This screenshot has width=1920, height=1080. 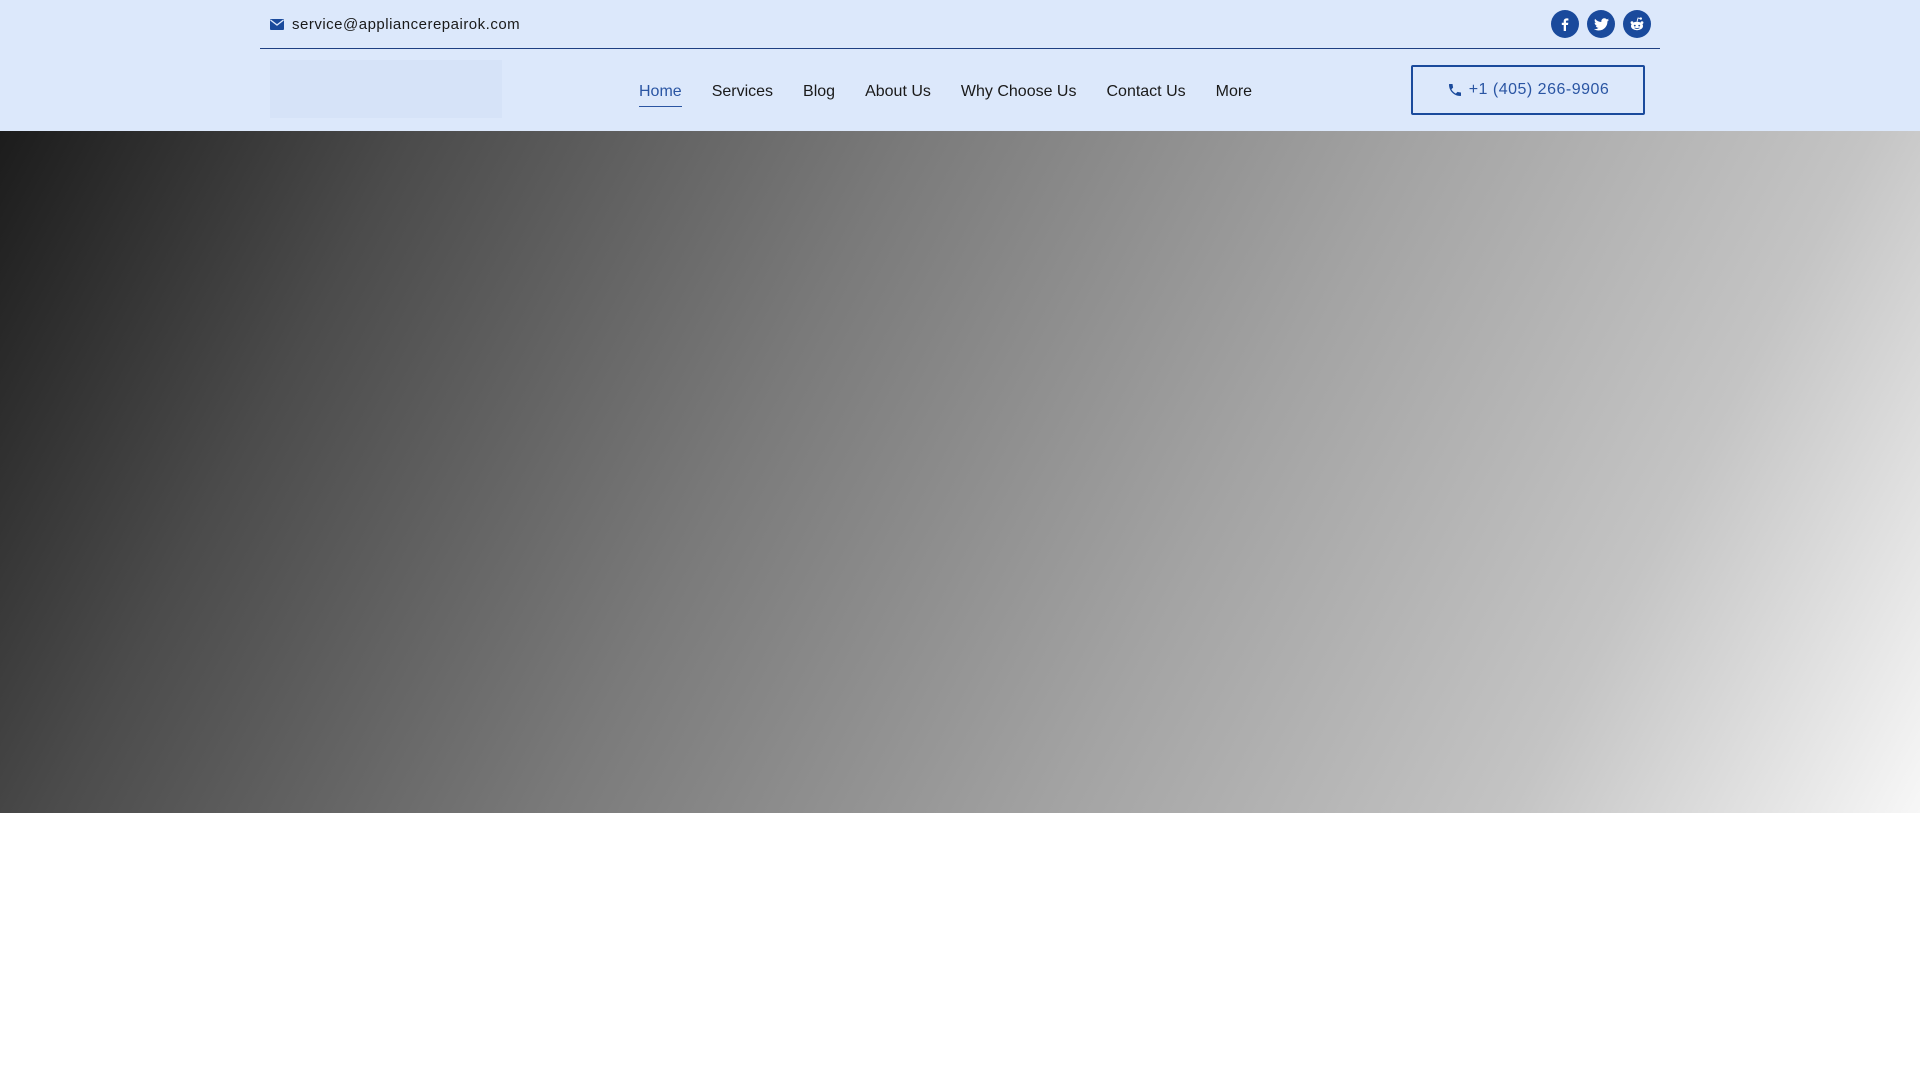 What do you see at coordinates (1455, 90) in the screenshot?
I see `phone-icon` at bounding box center [1455, 90].